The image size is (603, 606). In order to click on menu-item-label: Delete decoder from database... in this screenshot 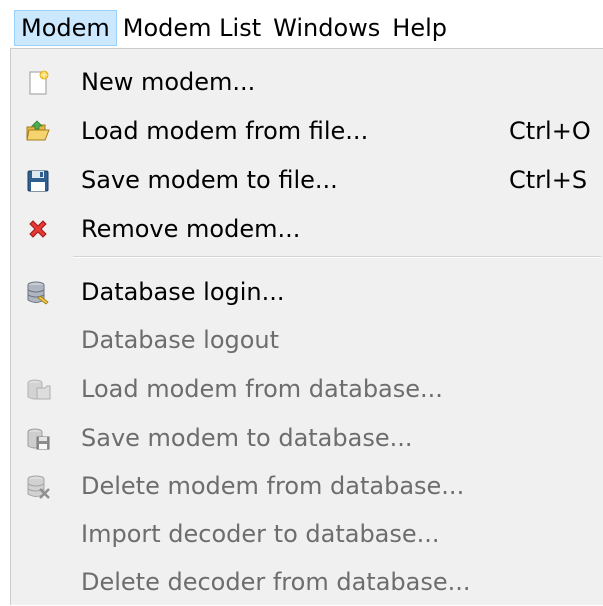, I will do `click(276, 582)`.